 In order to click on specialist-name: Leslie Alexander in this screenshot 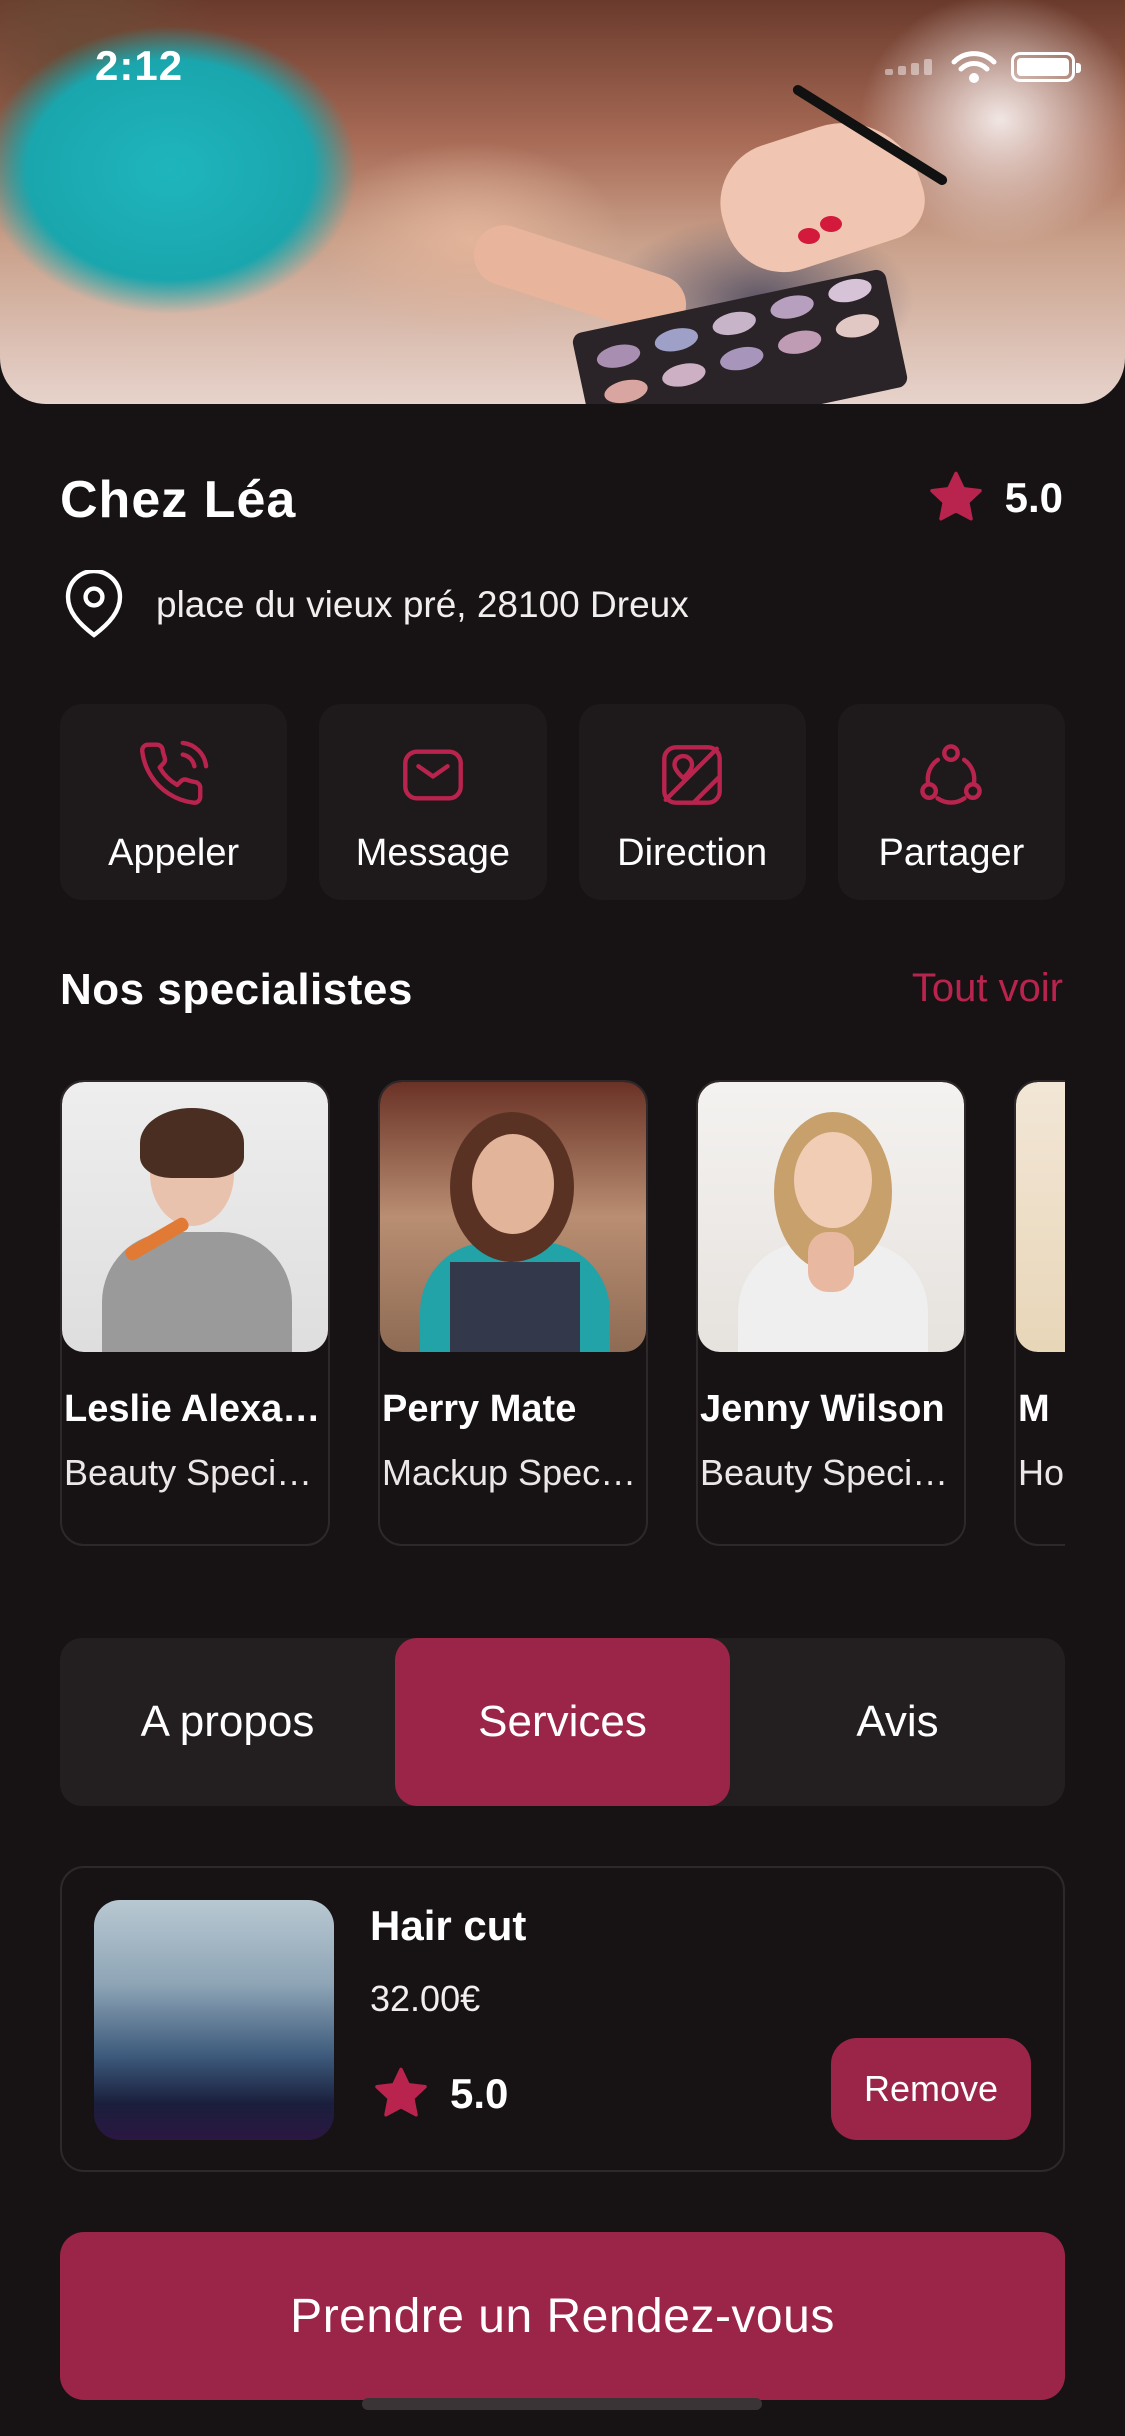, I will do `click(196, 1409)`.